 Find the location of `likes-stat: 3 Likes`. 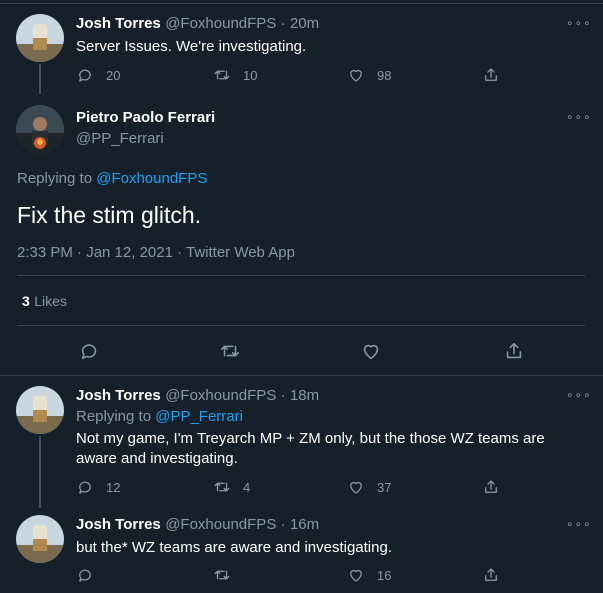

likes-stat: 3 Likes is located at coordinates (44, 302).